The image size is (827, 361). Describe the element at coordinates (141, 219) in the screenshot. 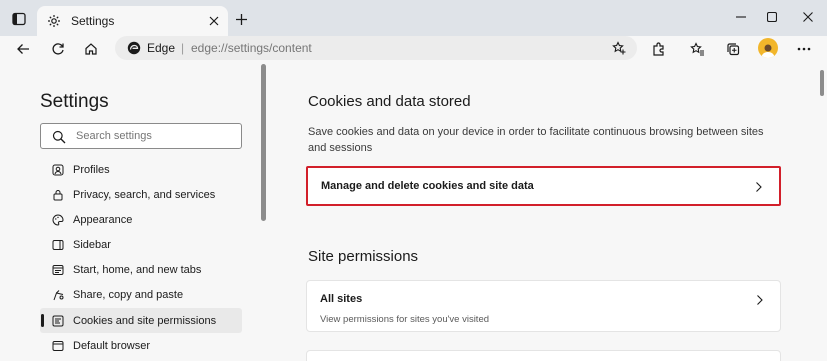

I see `sidebar-item-appearance: Appearance` at that location.